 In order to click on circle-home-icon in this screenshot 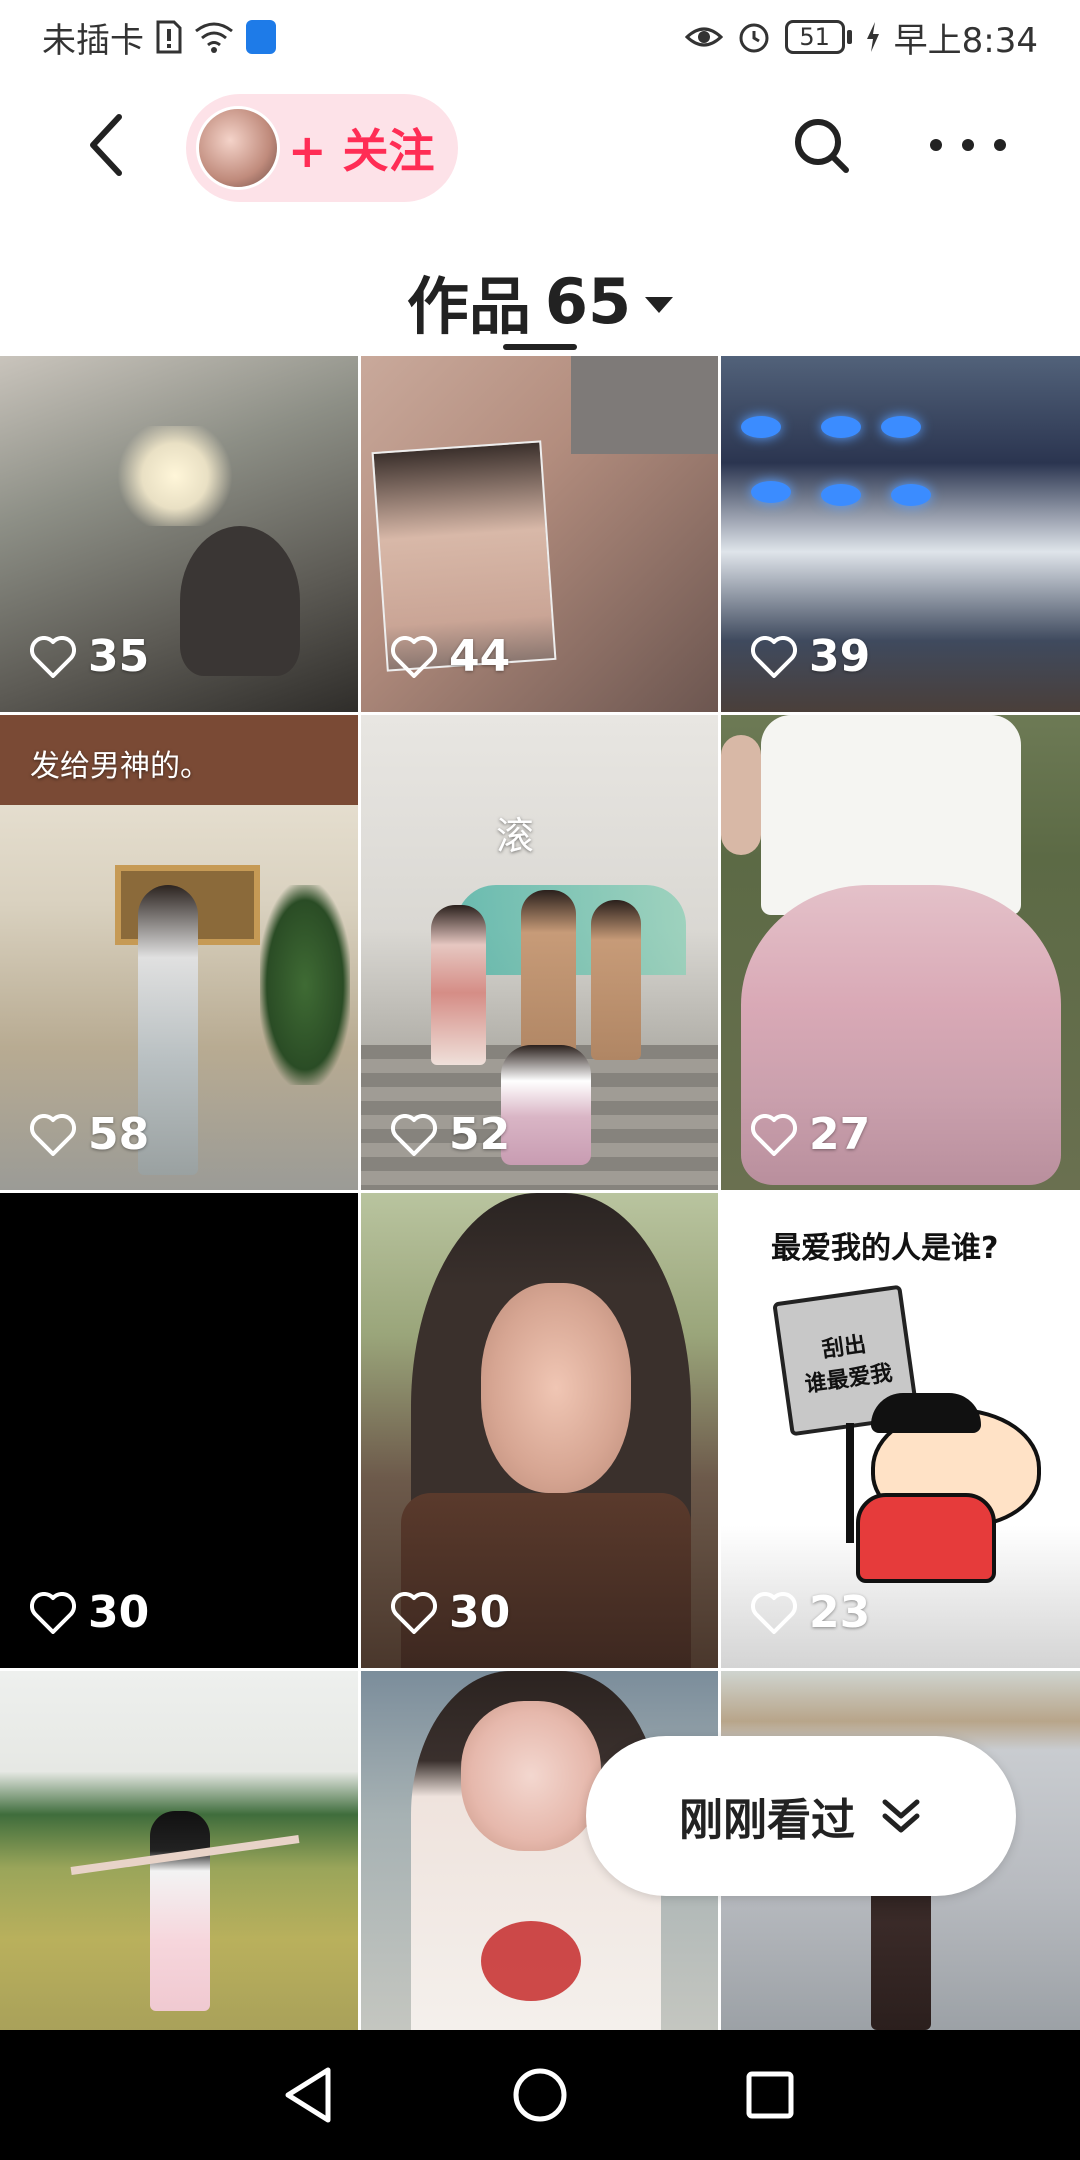, I will do `click(540, 2095)`.